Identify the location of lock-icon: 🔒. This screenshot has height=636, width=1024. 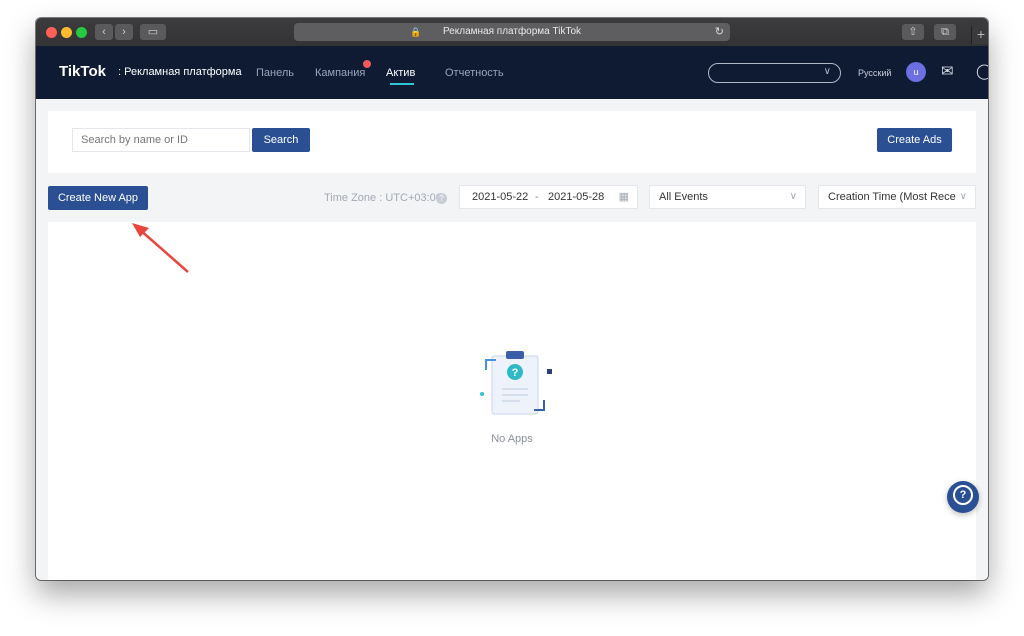
(416, 32).